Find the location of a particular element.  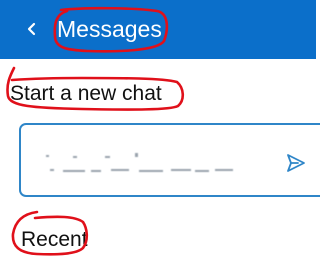

back-button is located at coordinates (32, 29).